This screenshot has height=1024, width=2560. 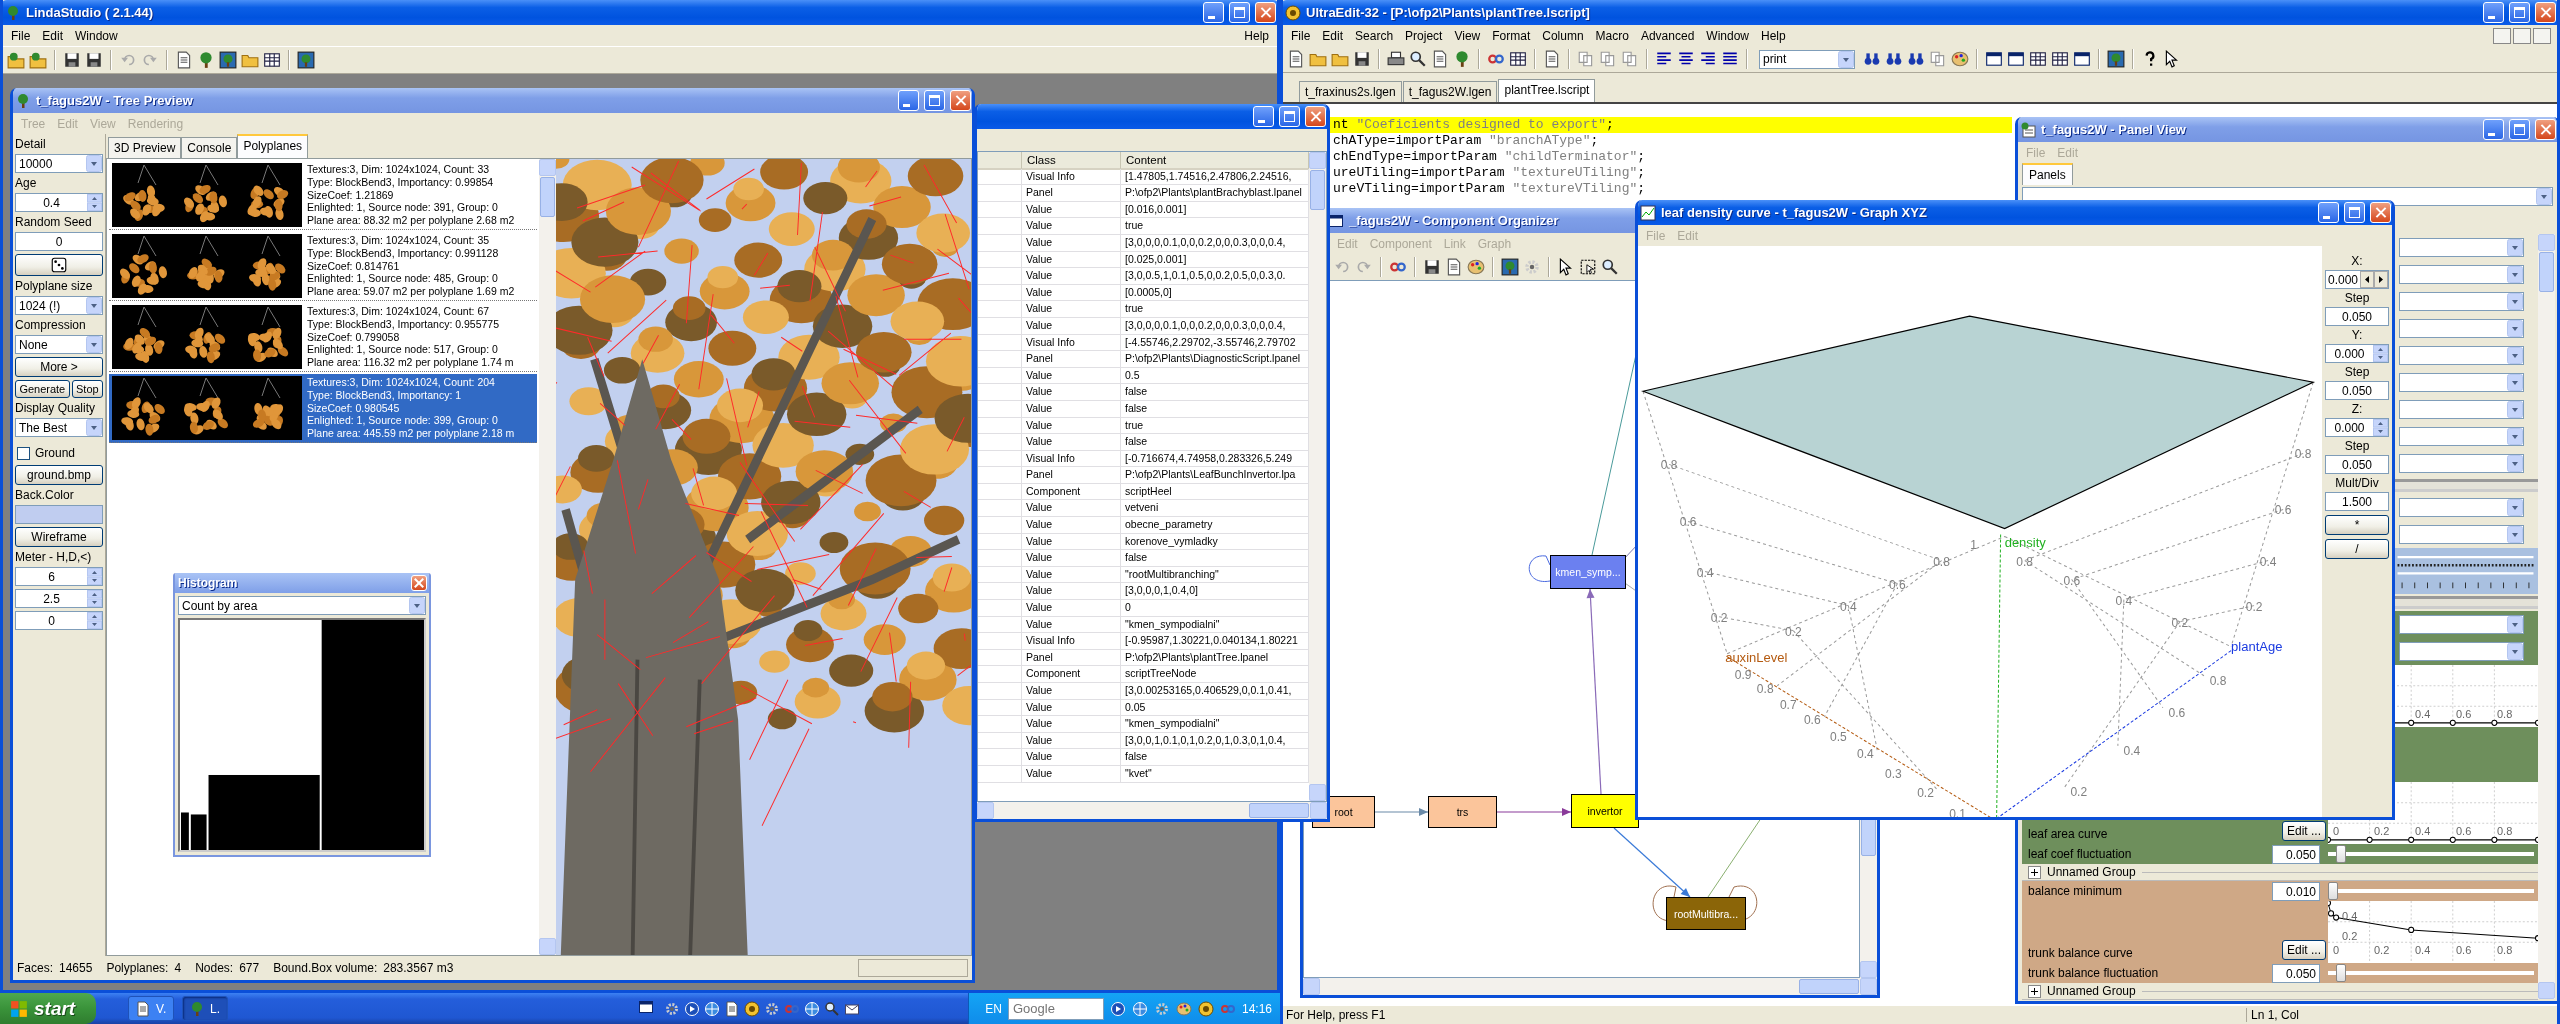 I want to click on dropdown: 10000, so click(x=59, y=163).